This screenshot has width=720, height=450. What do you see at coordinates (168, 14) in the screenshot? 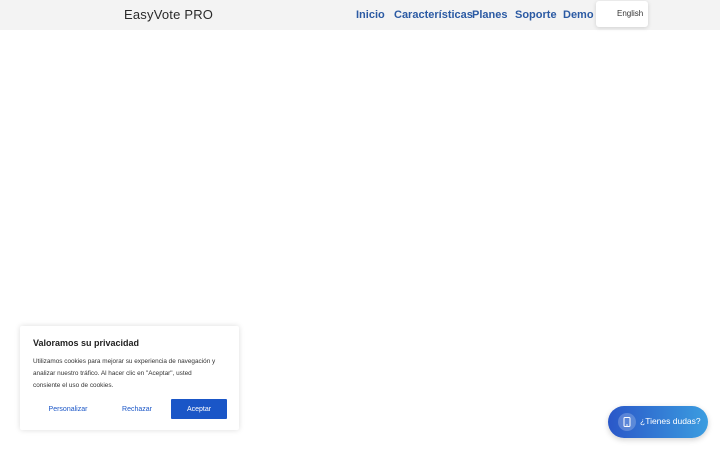
I see `brand-logo-text: EasyVote PRO` at bounding box center [168, 14].